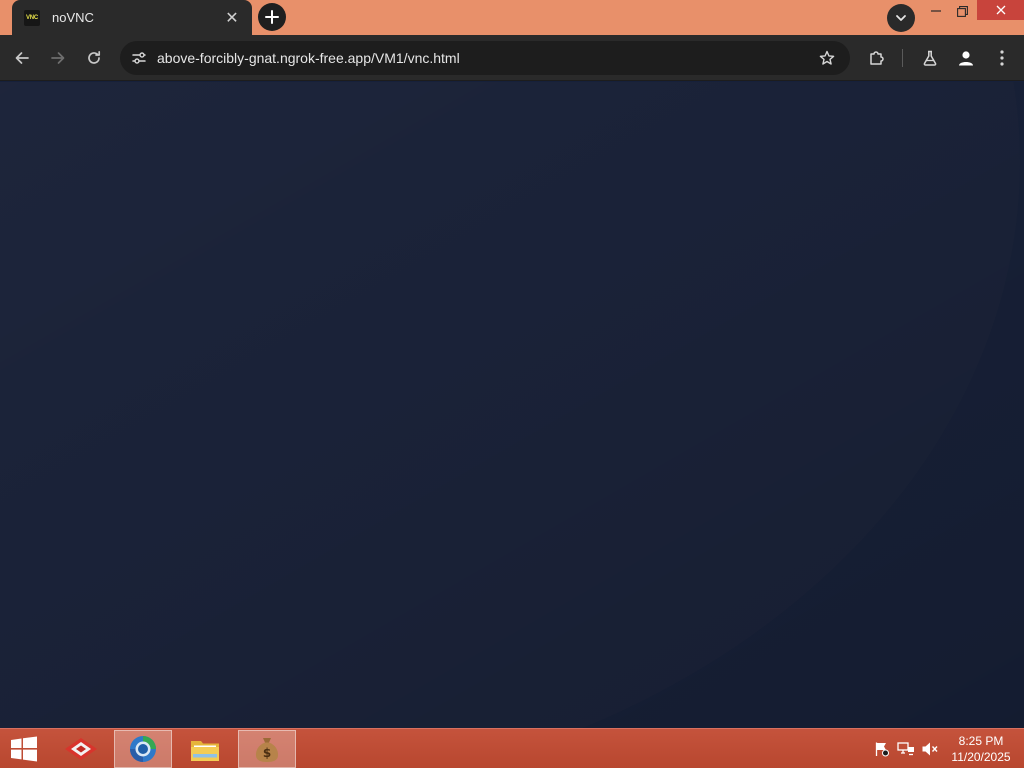 This screenshot has width=1024, height=768. I want to click on tray-volume, so click(930, 749).